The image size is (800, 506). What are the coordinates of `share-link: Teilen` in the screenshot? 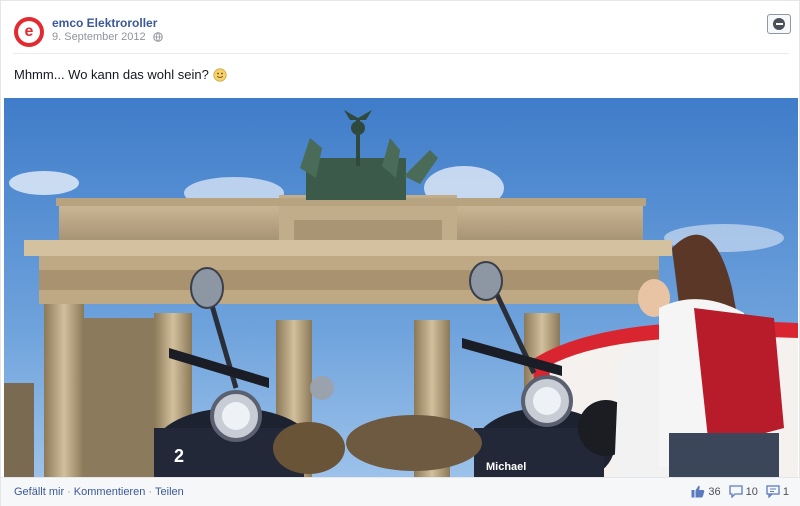 It's located at (169, 492).